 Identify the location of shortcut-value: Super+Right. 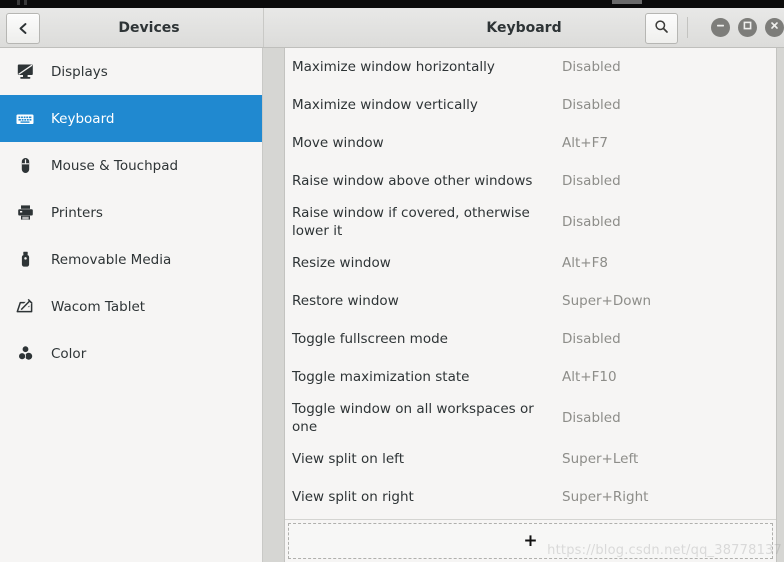
(605, 497).